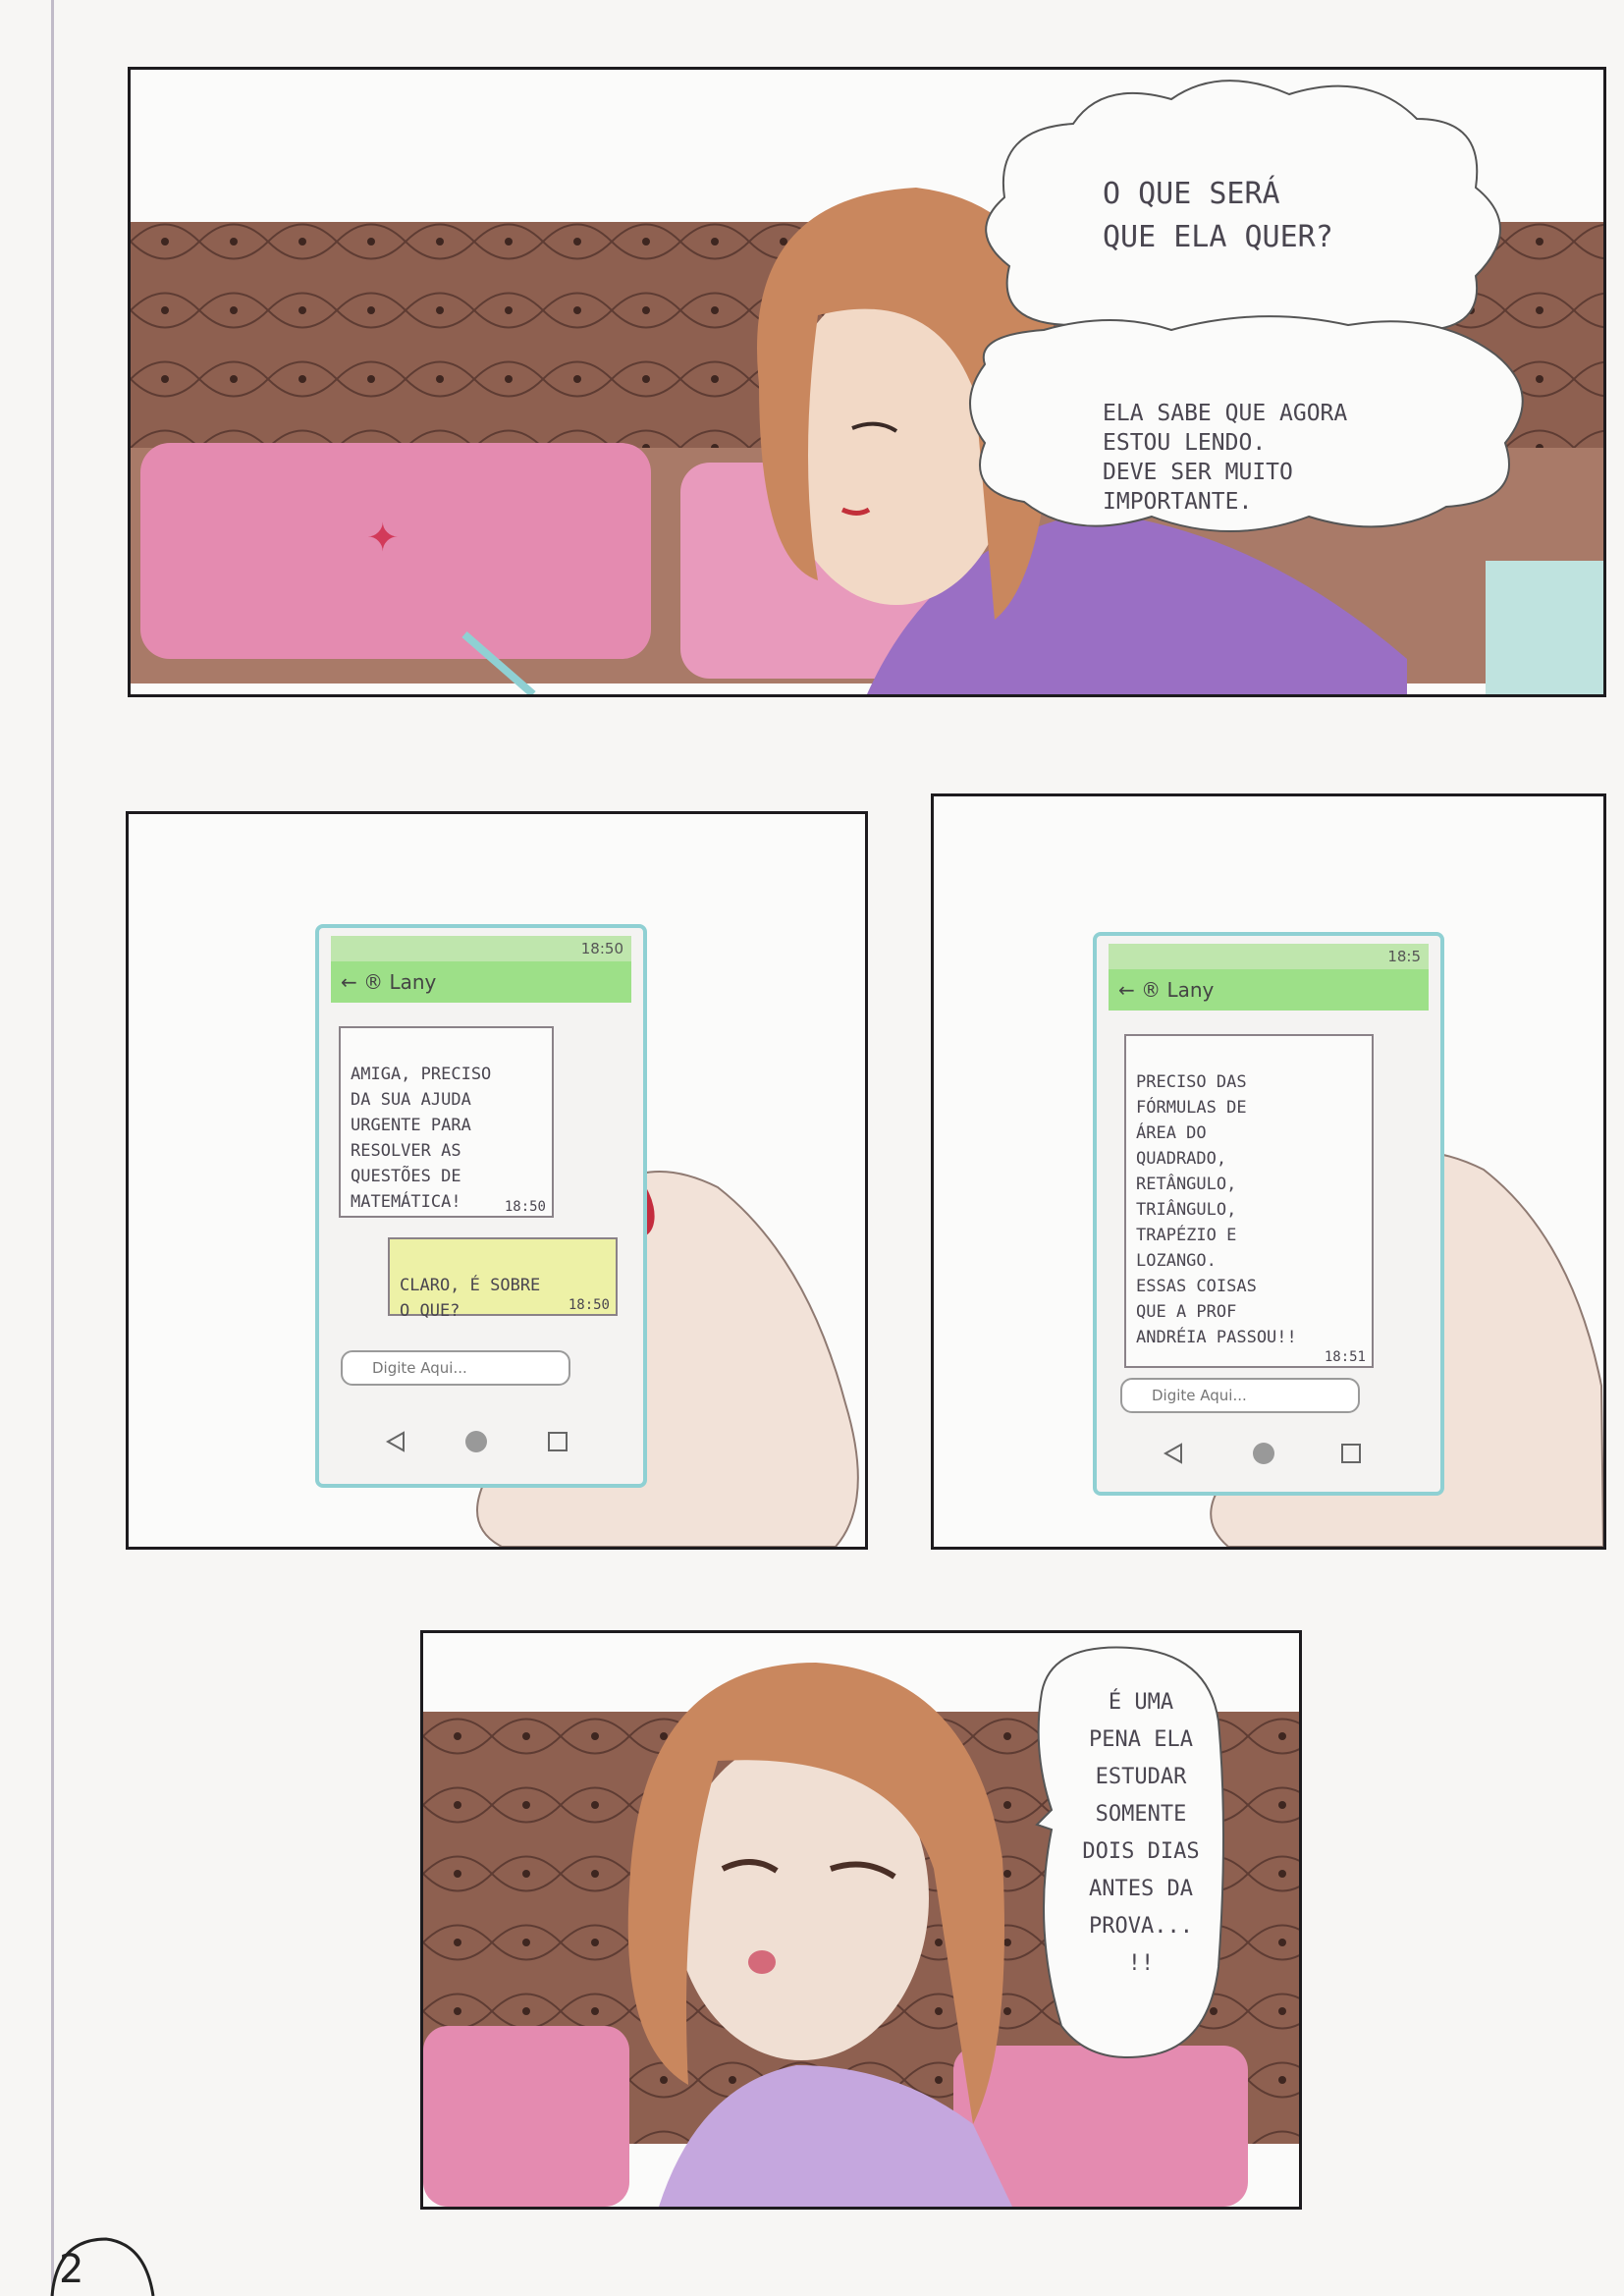  What do you see at coordinates (102, 2266) in the screenshot?
I see `page-number-circle` at bounding box center [102, 2266].